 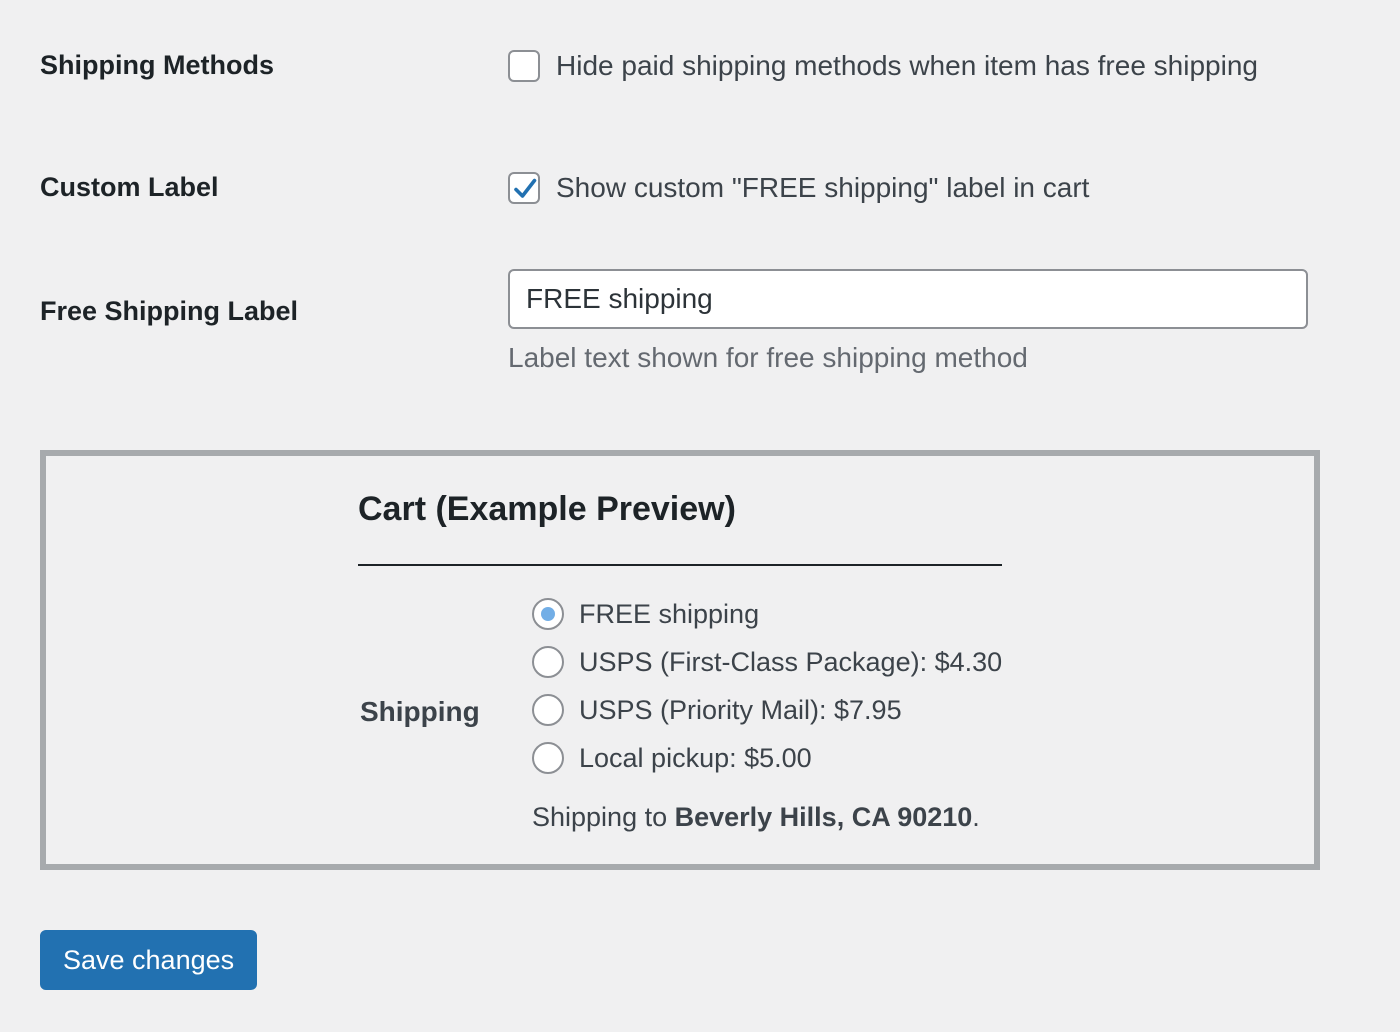 I want to click on shipping-destination-prefix: Shipping to, so click(x=603, y=817).